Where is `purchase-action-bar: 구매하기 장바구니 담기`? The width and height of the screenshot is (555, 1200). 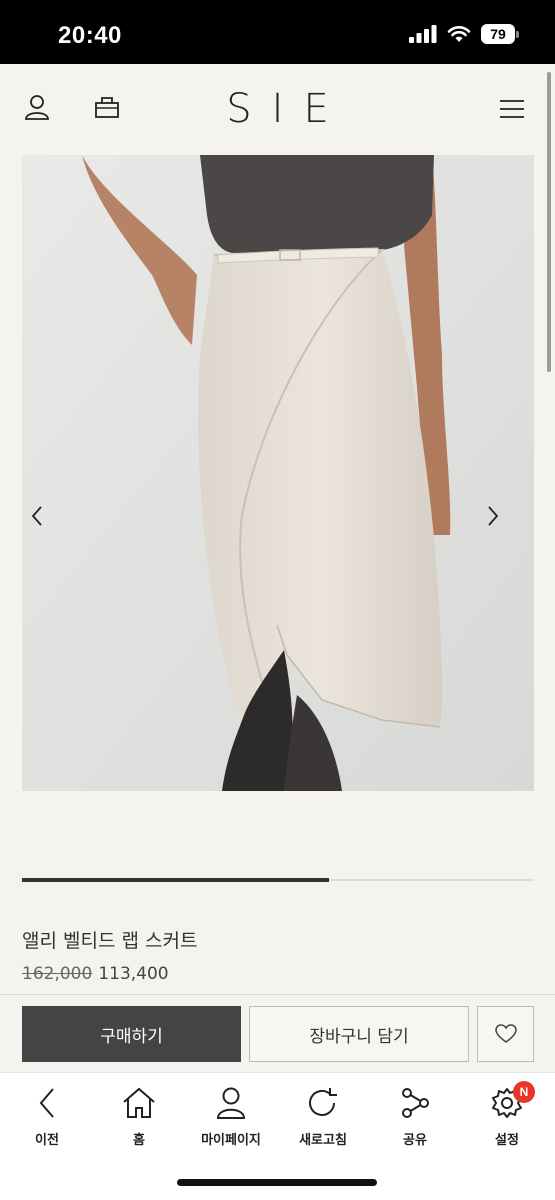
purchase-action-bar: 구매하기 장바구니 담기 is located at coordinates (277, 1033).